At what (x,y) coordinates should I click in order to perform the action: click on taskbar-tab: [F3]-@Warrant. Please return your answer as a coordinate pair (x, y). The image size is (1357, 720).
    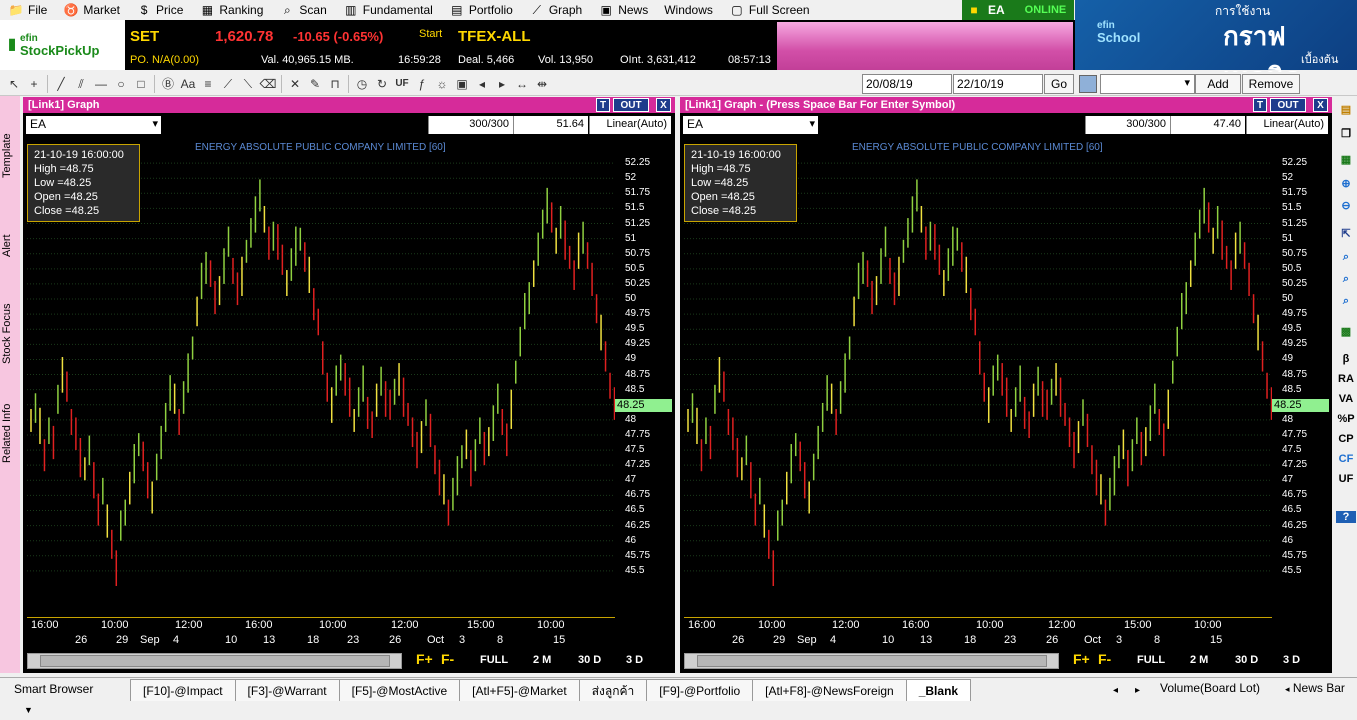
    Looking at the image, I should click on (287, 690).